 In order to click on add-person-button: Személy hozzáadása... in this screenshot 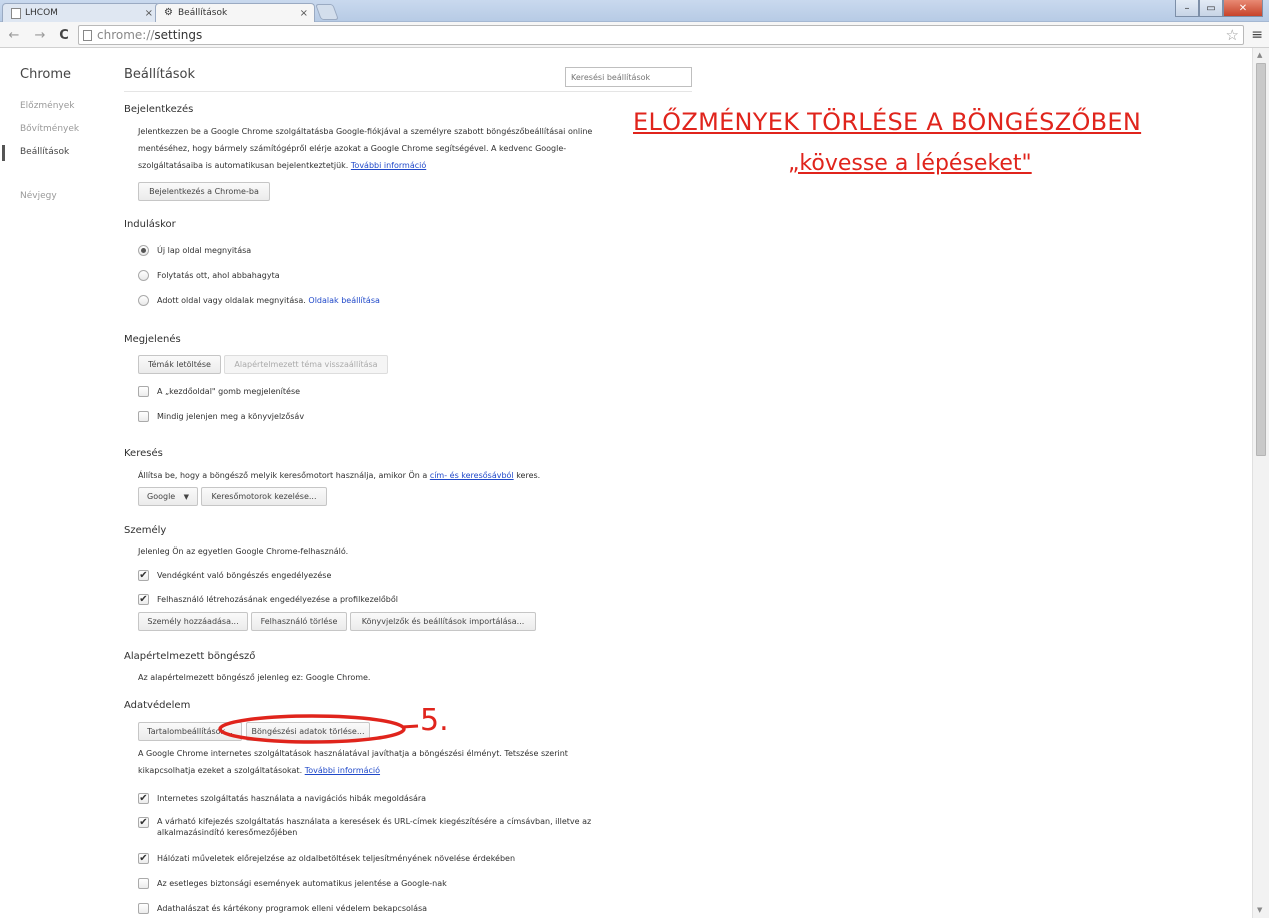, I will do `click(193, 621)`.